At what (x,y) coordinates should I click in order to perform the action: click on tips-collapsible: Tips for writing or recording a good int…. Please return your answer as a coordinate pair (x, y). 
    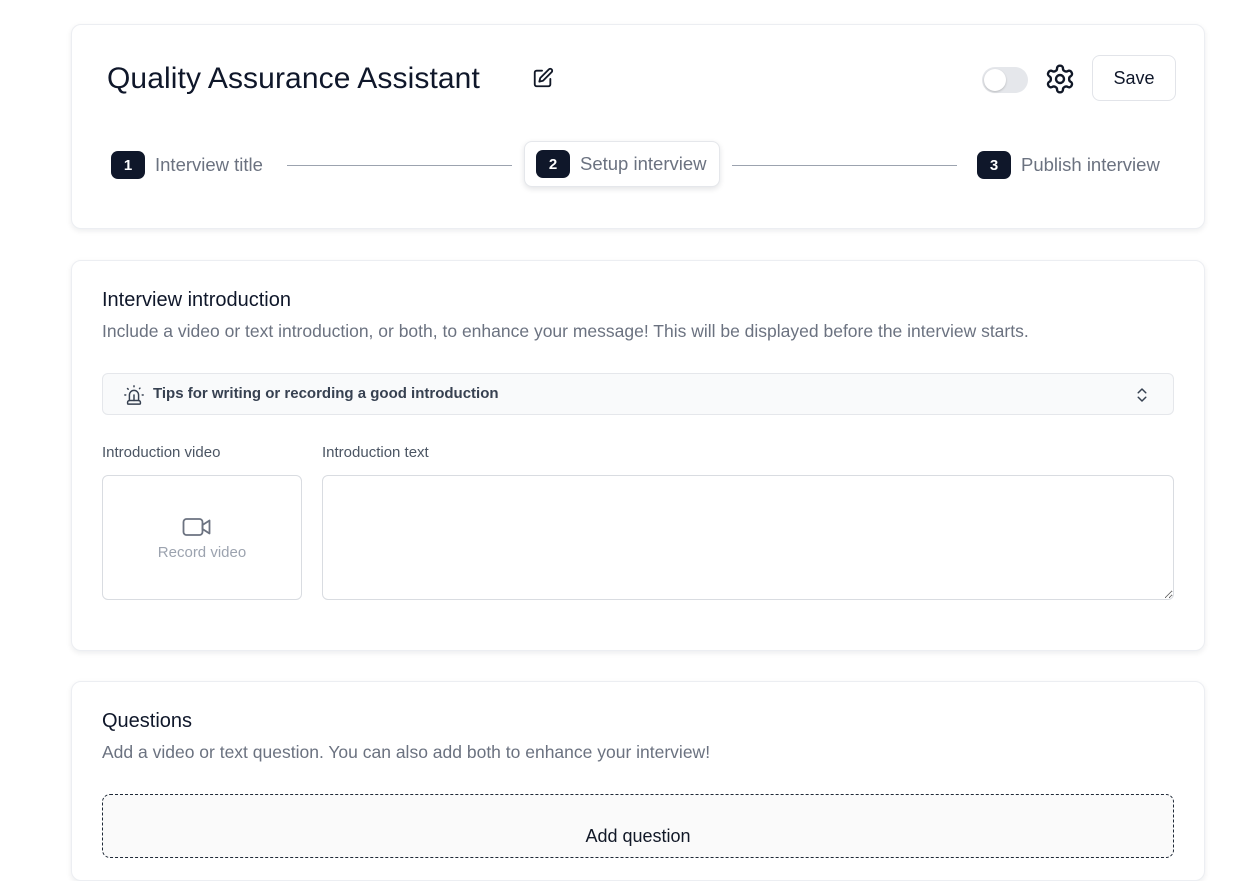
    Looking at the image, I should click on (638, 394).